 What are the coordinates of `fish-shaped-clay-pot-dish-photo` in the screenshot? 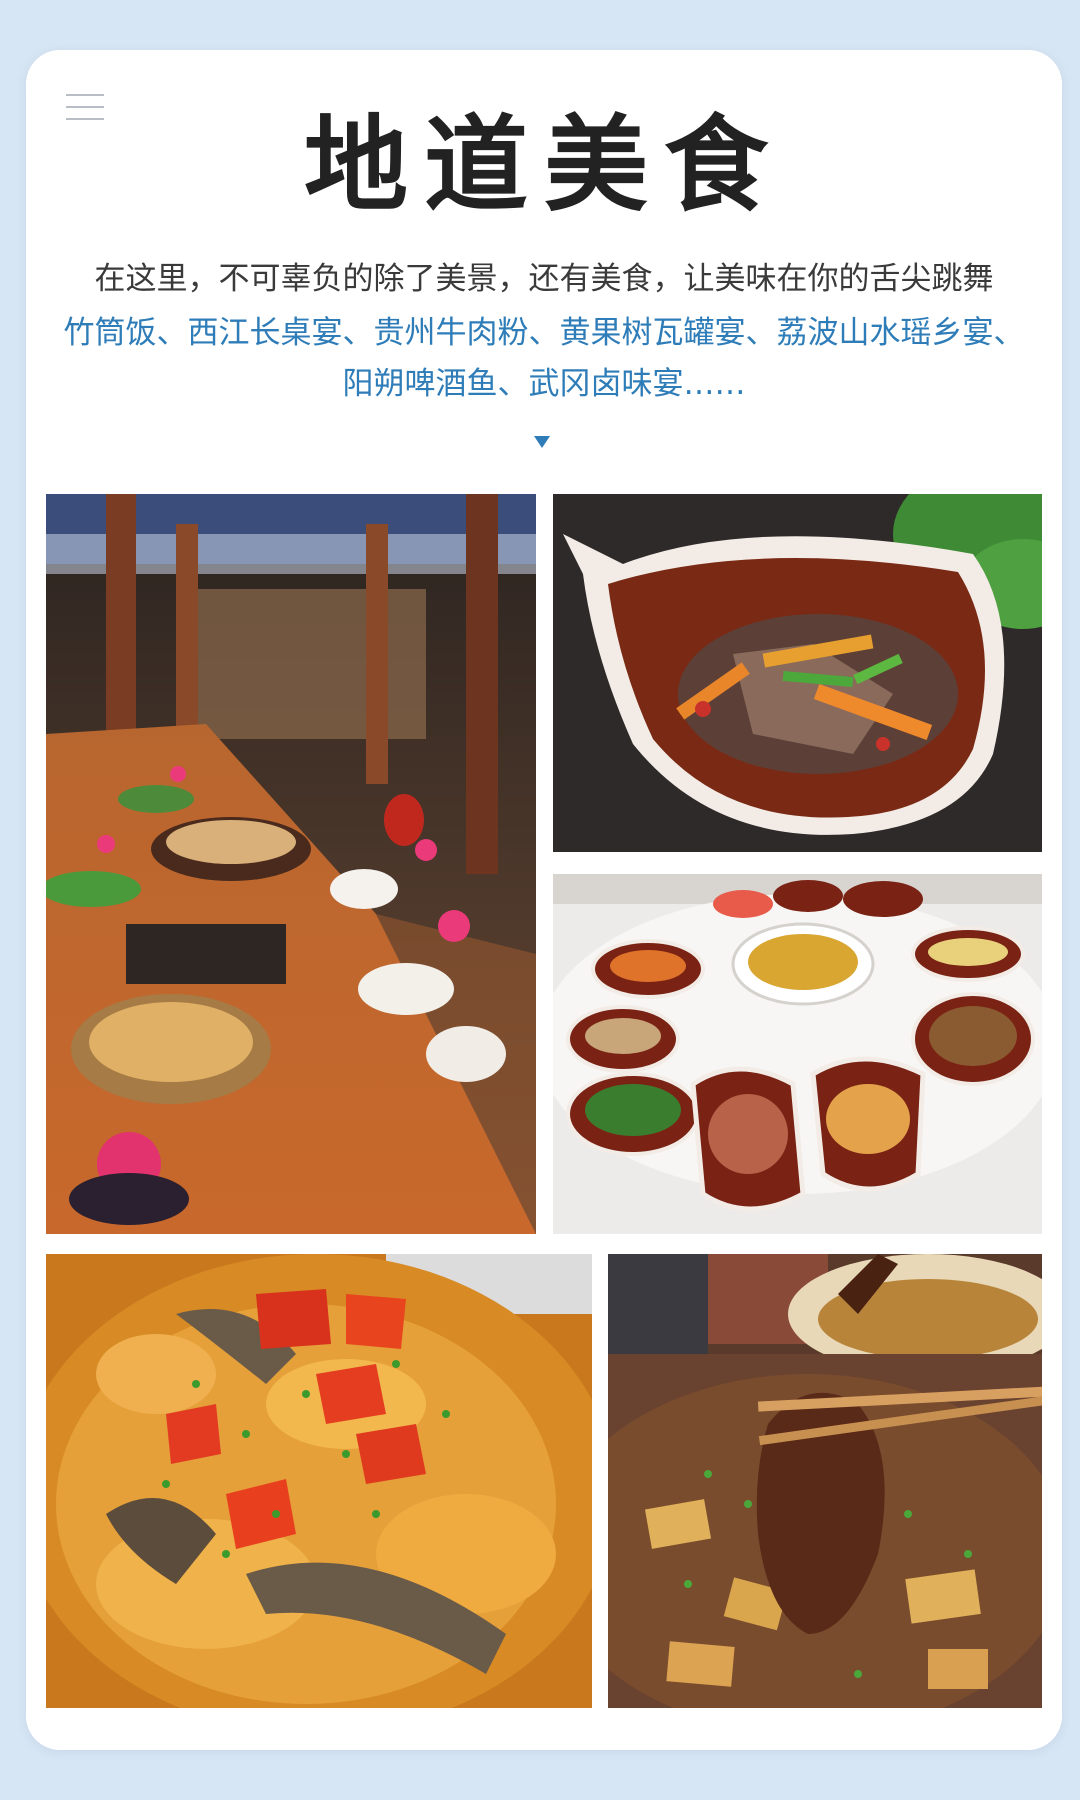 It's located at (797, 673).